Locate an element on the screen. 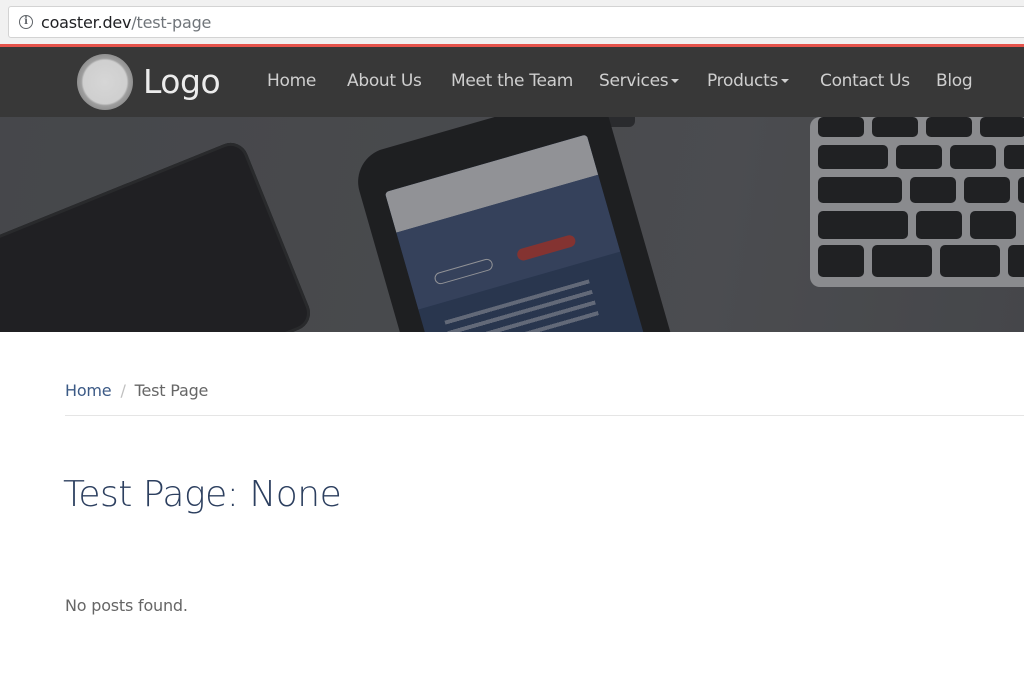 This screenshot has width=1024, height=689. url-host: coaster.dev is located at coordinates (86, 22).